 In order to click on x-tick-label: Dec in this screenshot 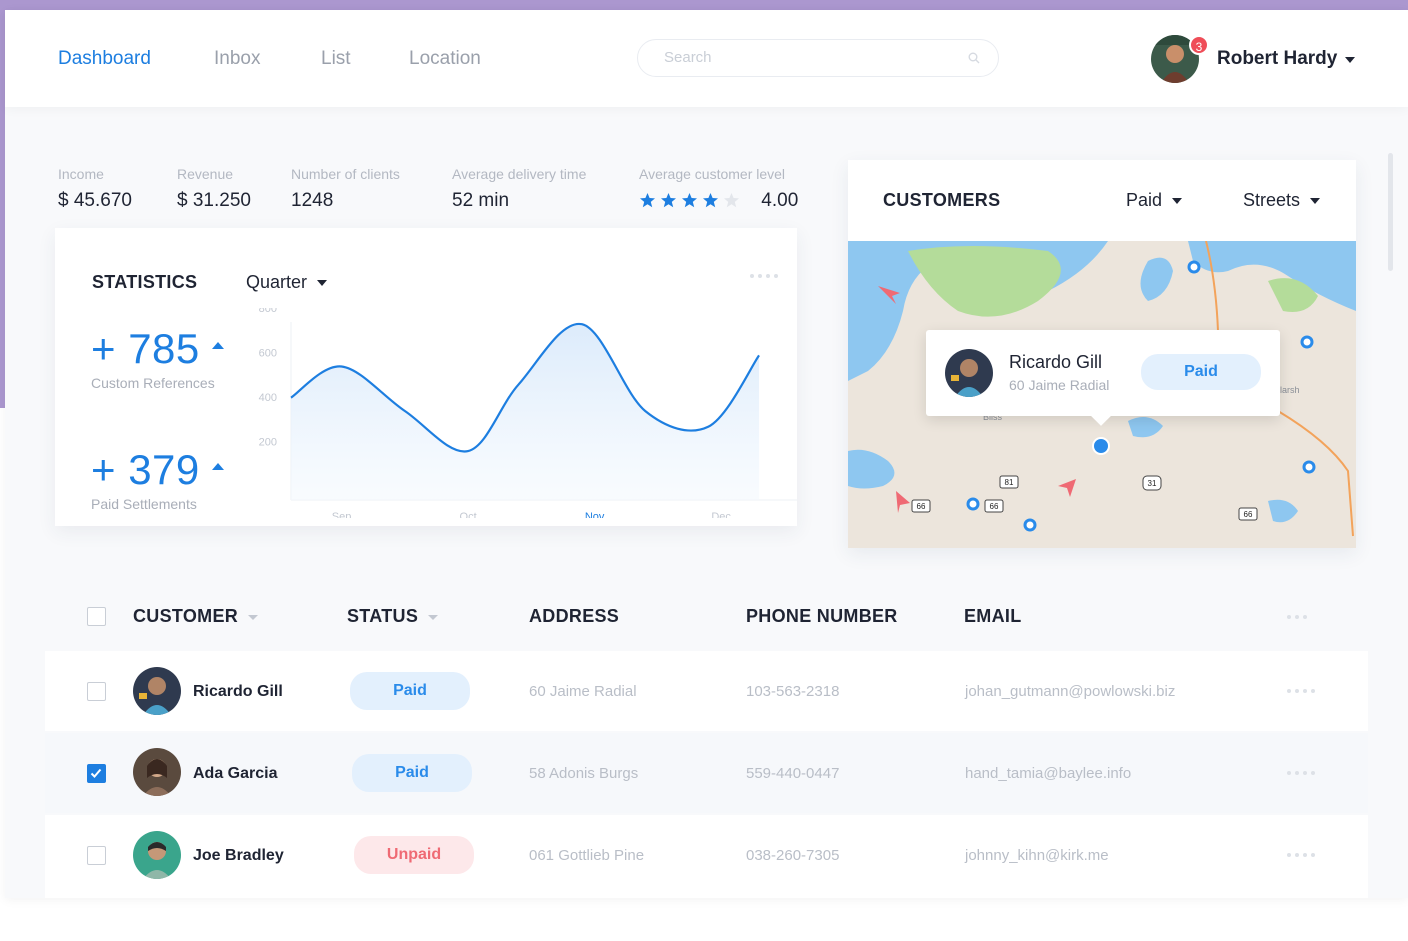, I will do `click(721, 514)`.